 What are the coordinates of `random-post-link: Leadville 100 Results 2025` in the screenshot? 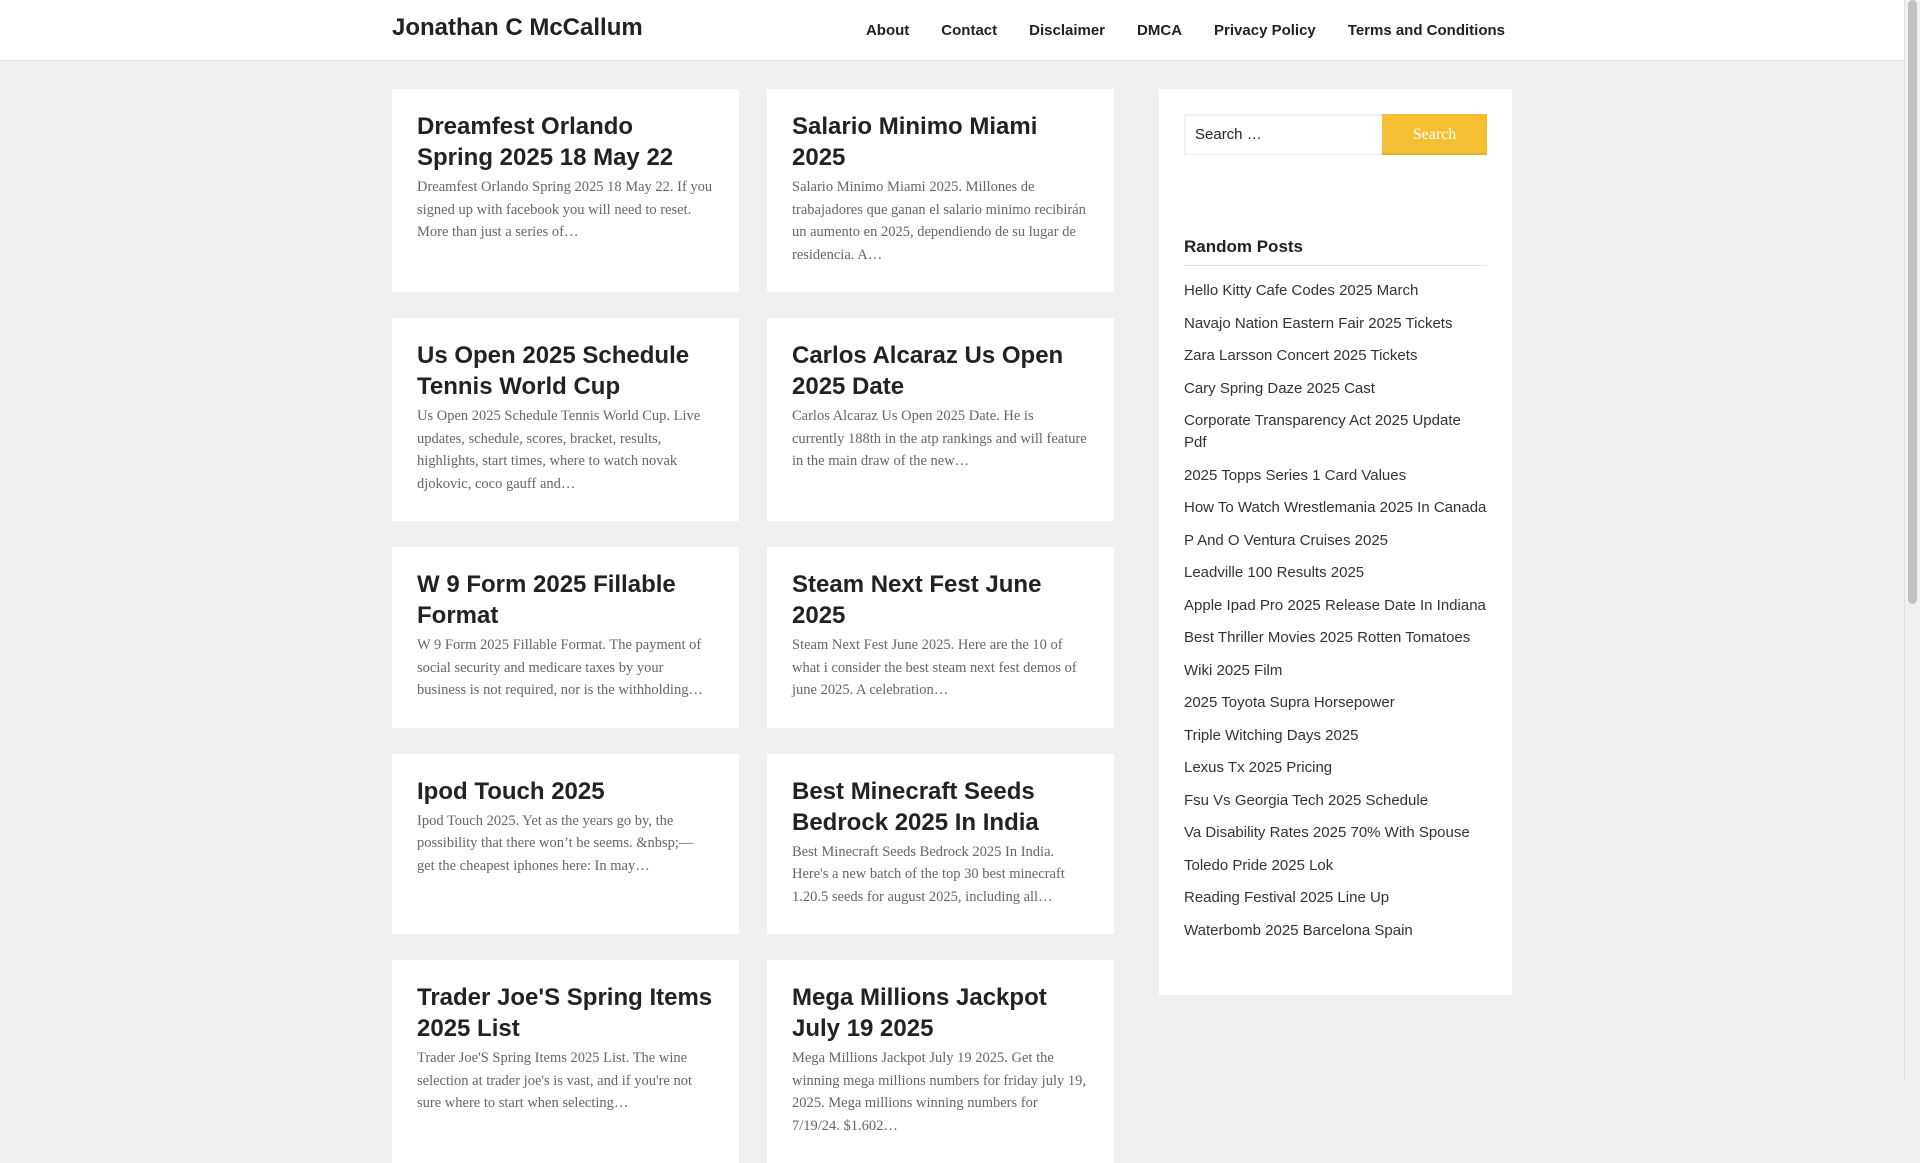 It's located at (1335, 573).